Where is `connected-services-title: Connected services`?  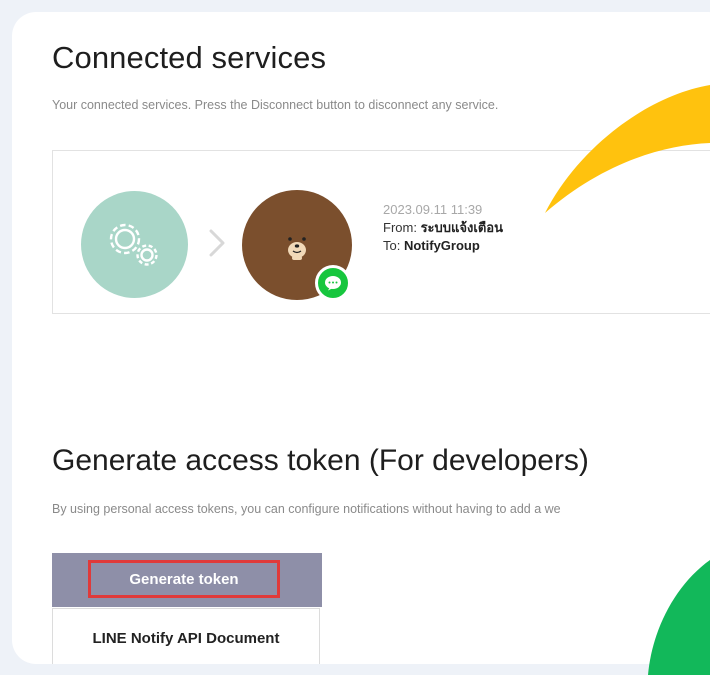
connected-services-title: Connected services is located at coordinates (189, 57).